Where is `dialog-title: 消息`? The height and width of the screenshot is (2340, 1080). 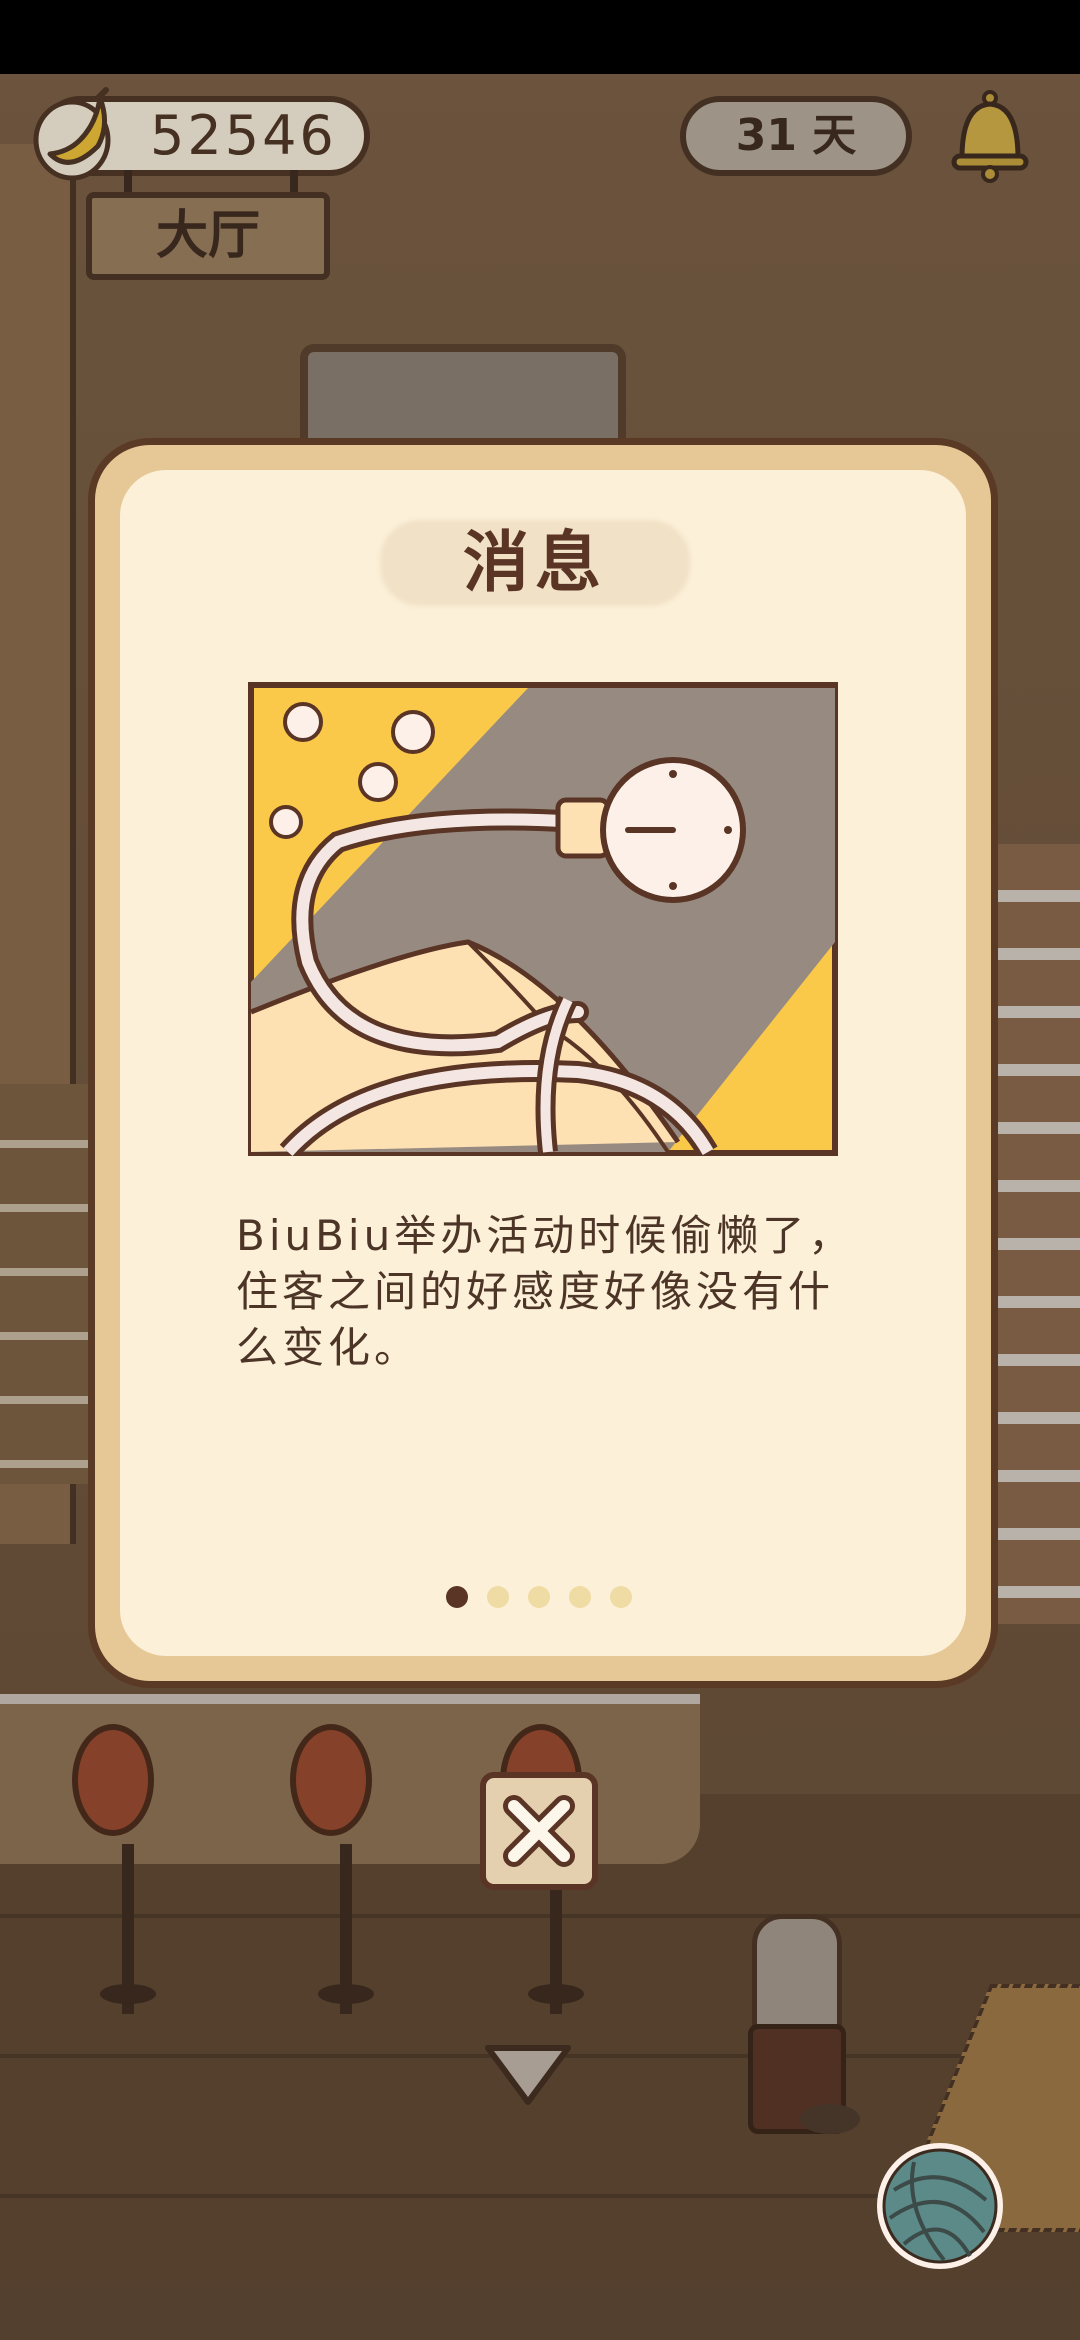
dialog-title: 消息 is located at coordinates (535, 562).